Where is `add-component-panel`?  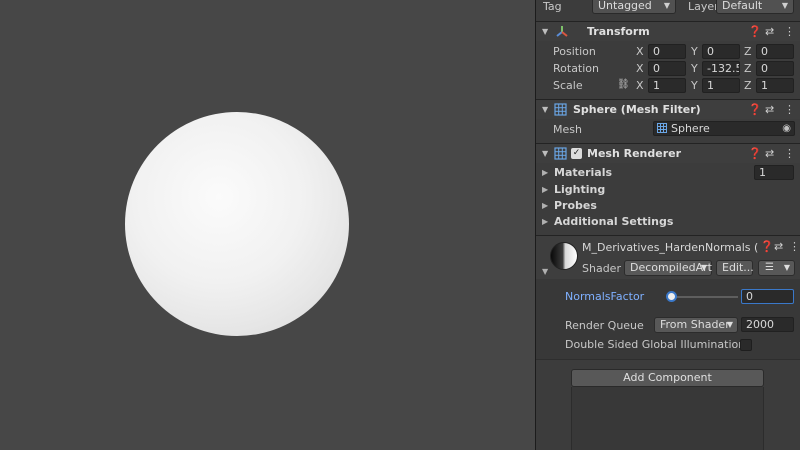
add-component-panel is located at coordinates (667, 418).